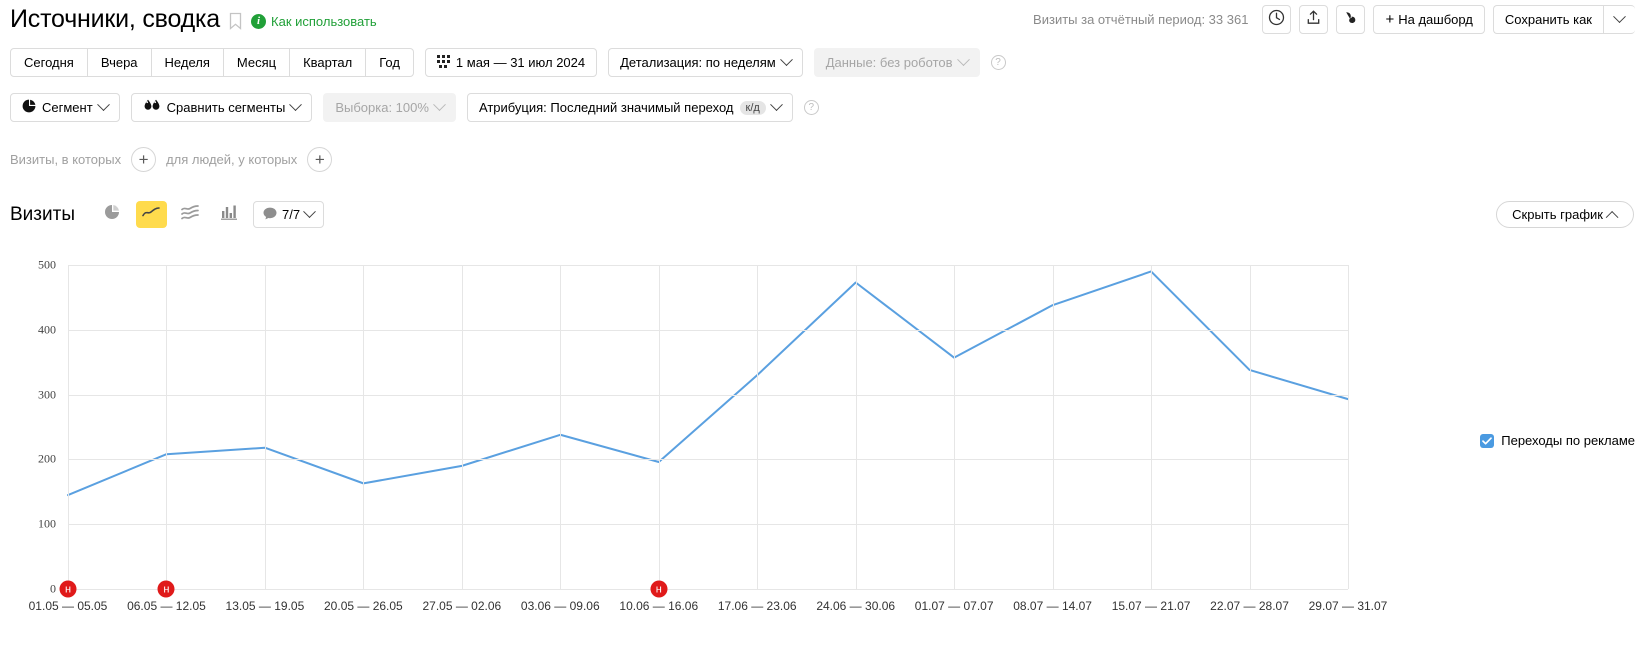 The height and width of the screenshot is (655, 1643). I want to click on y-axis-tick-label: 300, so click(47, 394).